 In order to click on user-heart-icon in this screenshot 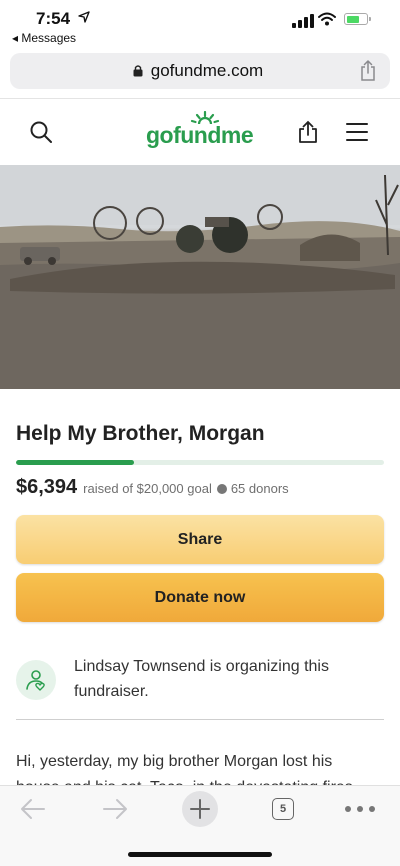, I will do `click(35, 680)`.